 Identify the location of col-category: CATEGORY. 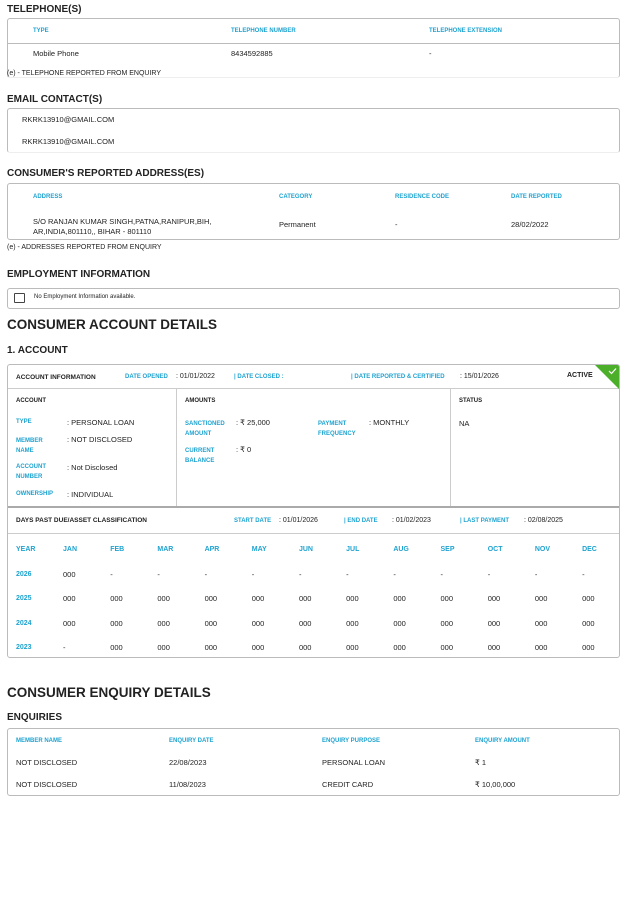
(296, 197).